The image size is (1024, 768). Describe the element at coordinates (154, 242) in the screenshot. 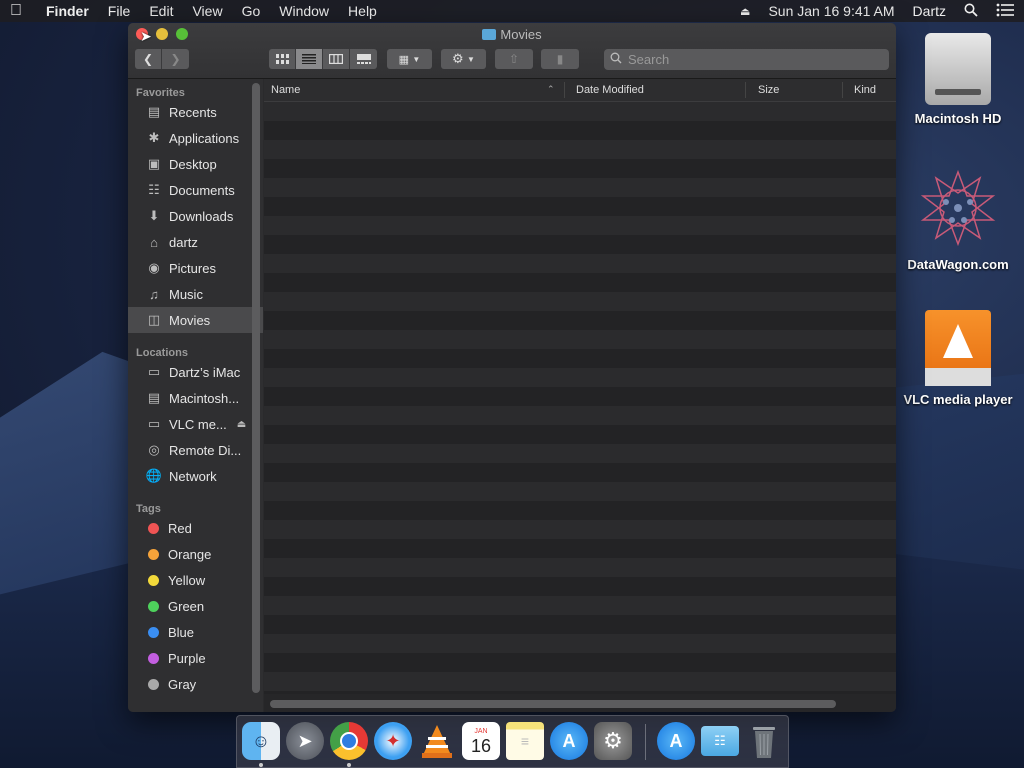

I see `home-icon: ⌂` at that location.